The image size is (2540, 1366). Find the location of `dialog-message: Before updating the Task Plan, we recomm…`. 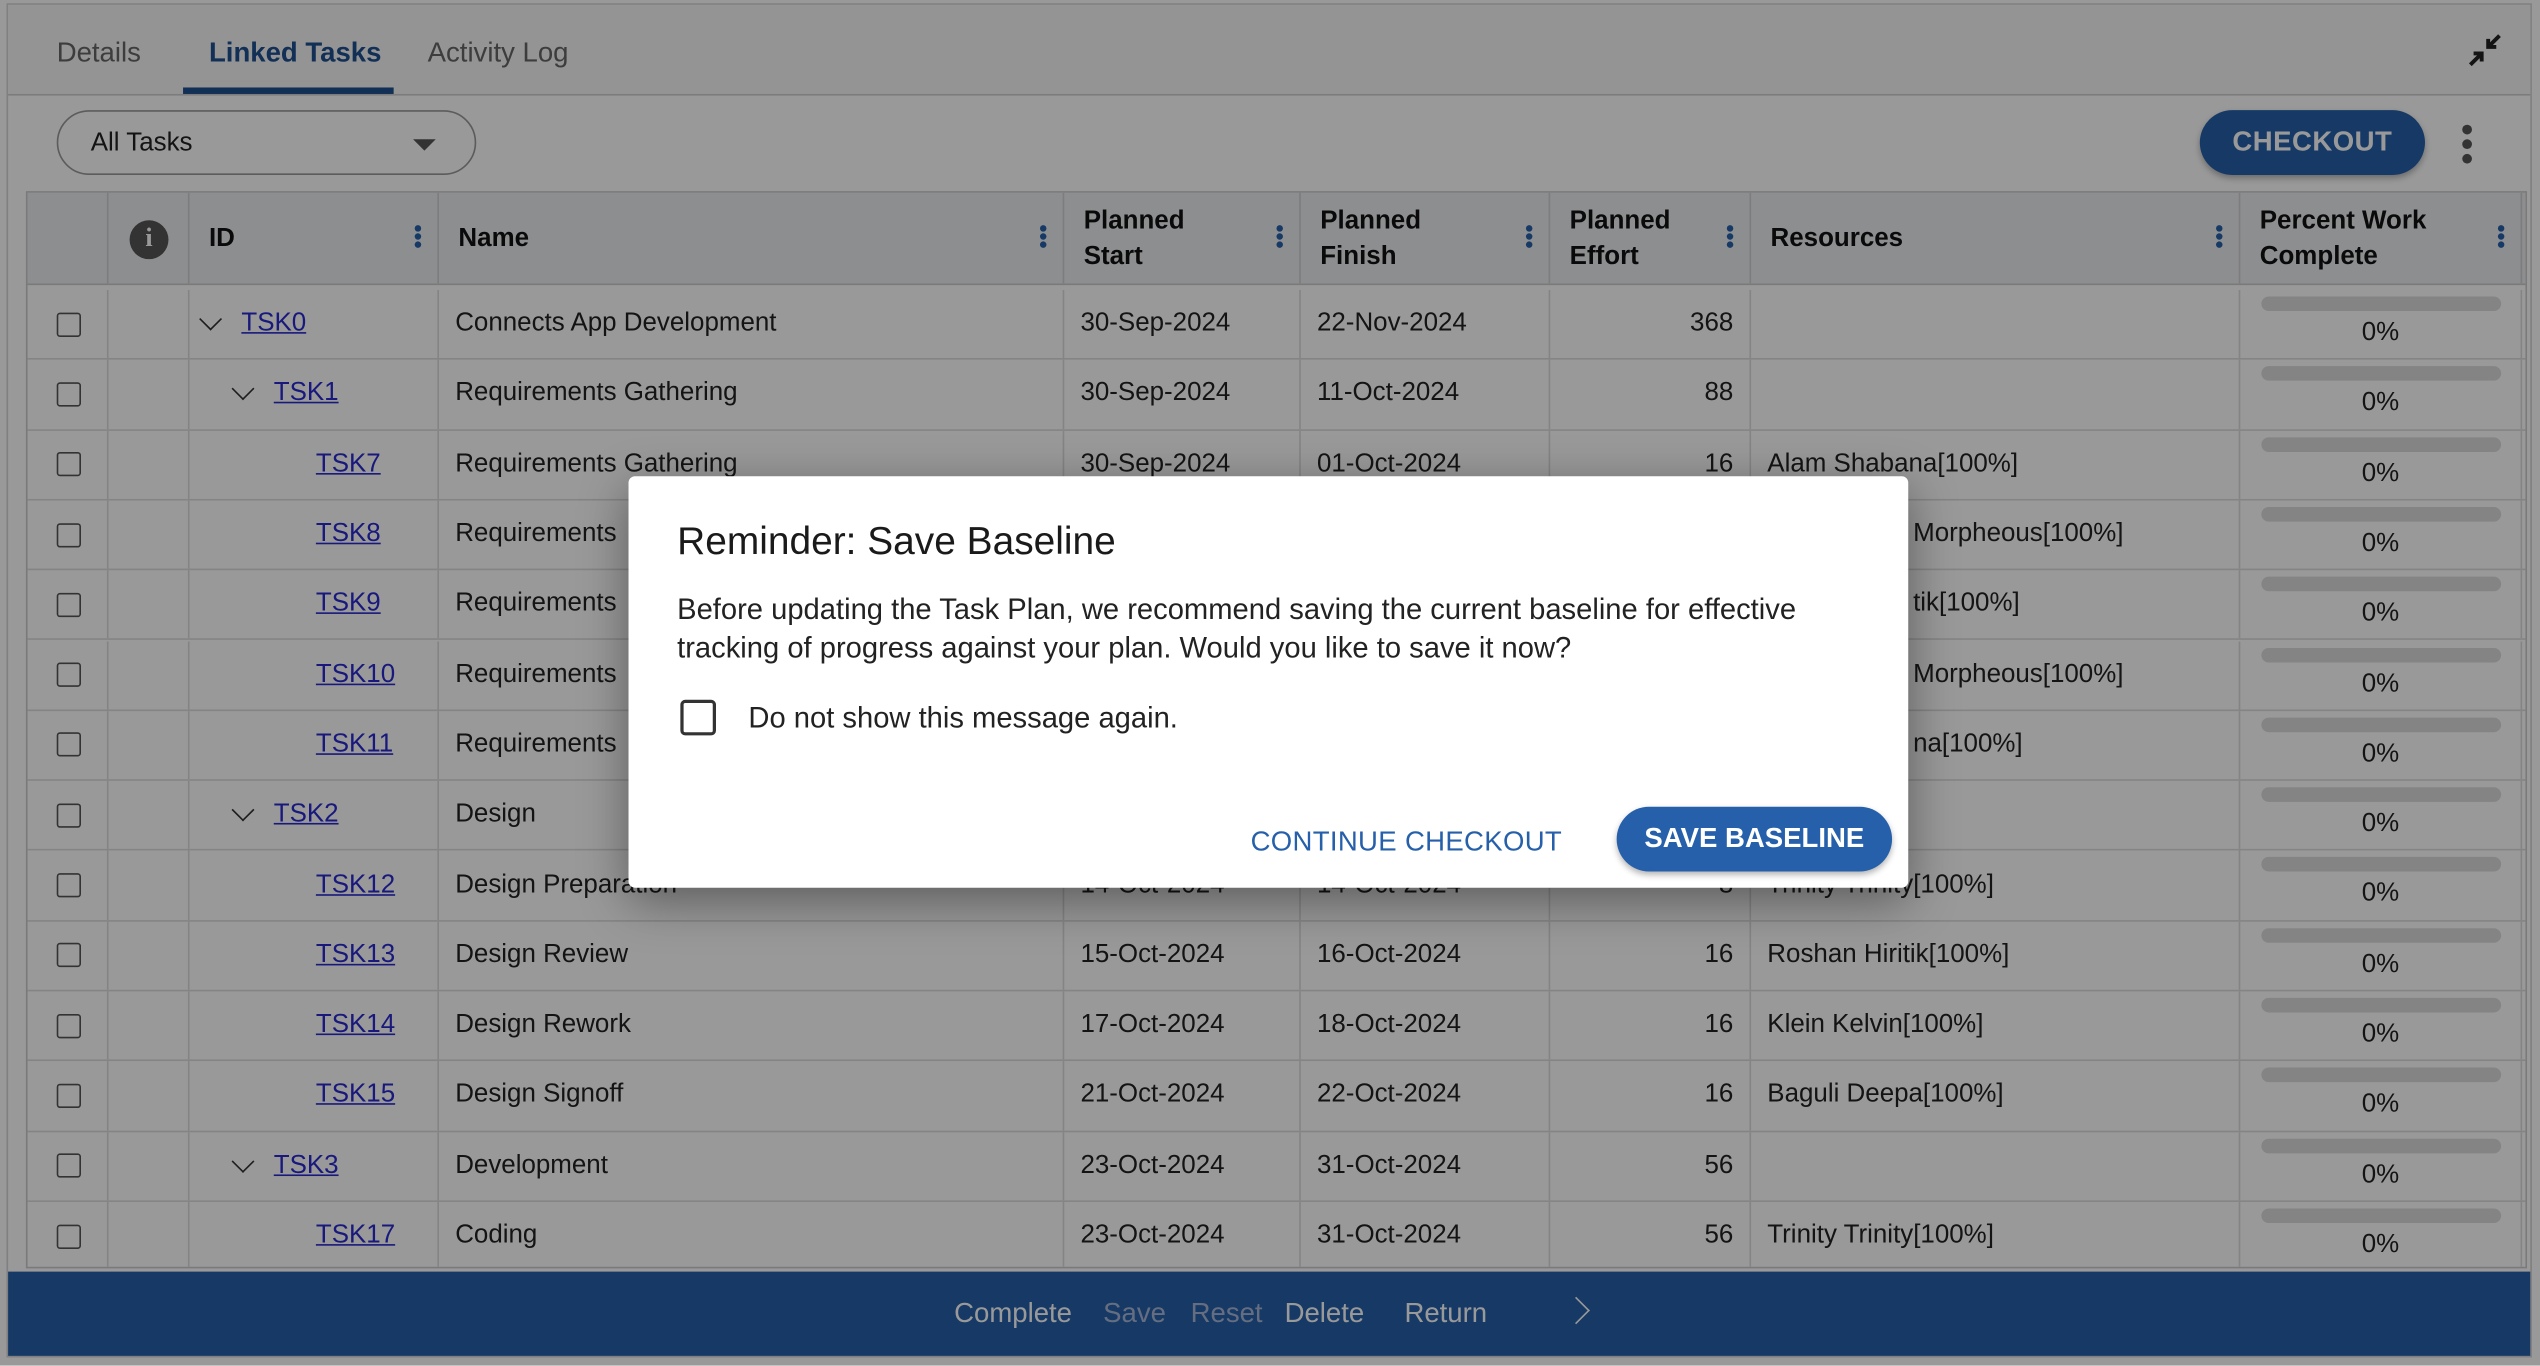

dialog-message: Before updating the Task Plan, we recomm… is located at coordinates (1237, 628).